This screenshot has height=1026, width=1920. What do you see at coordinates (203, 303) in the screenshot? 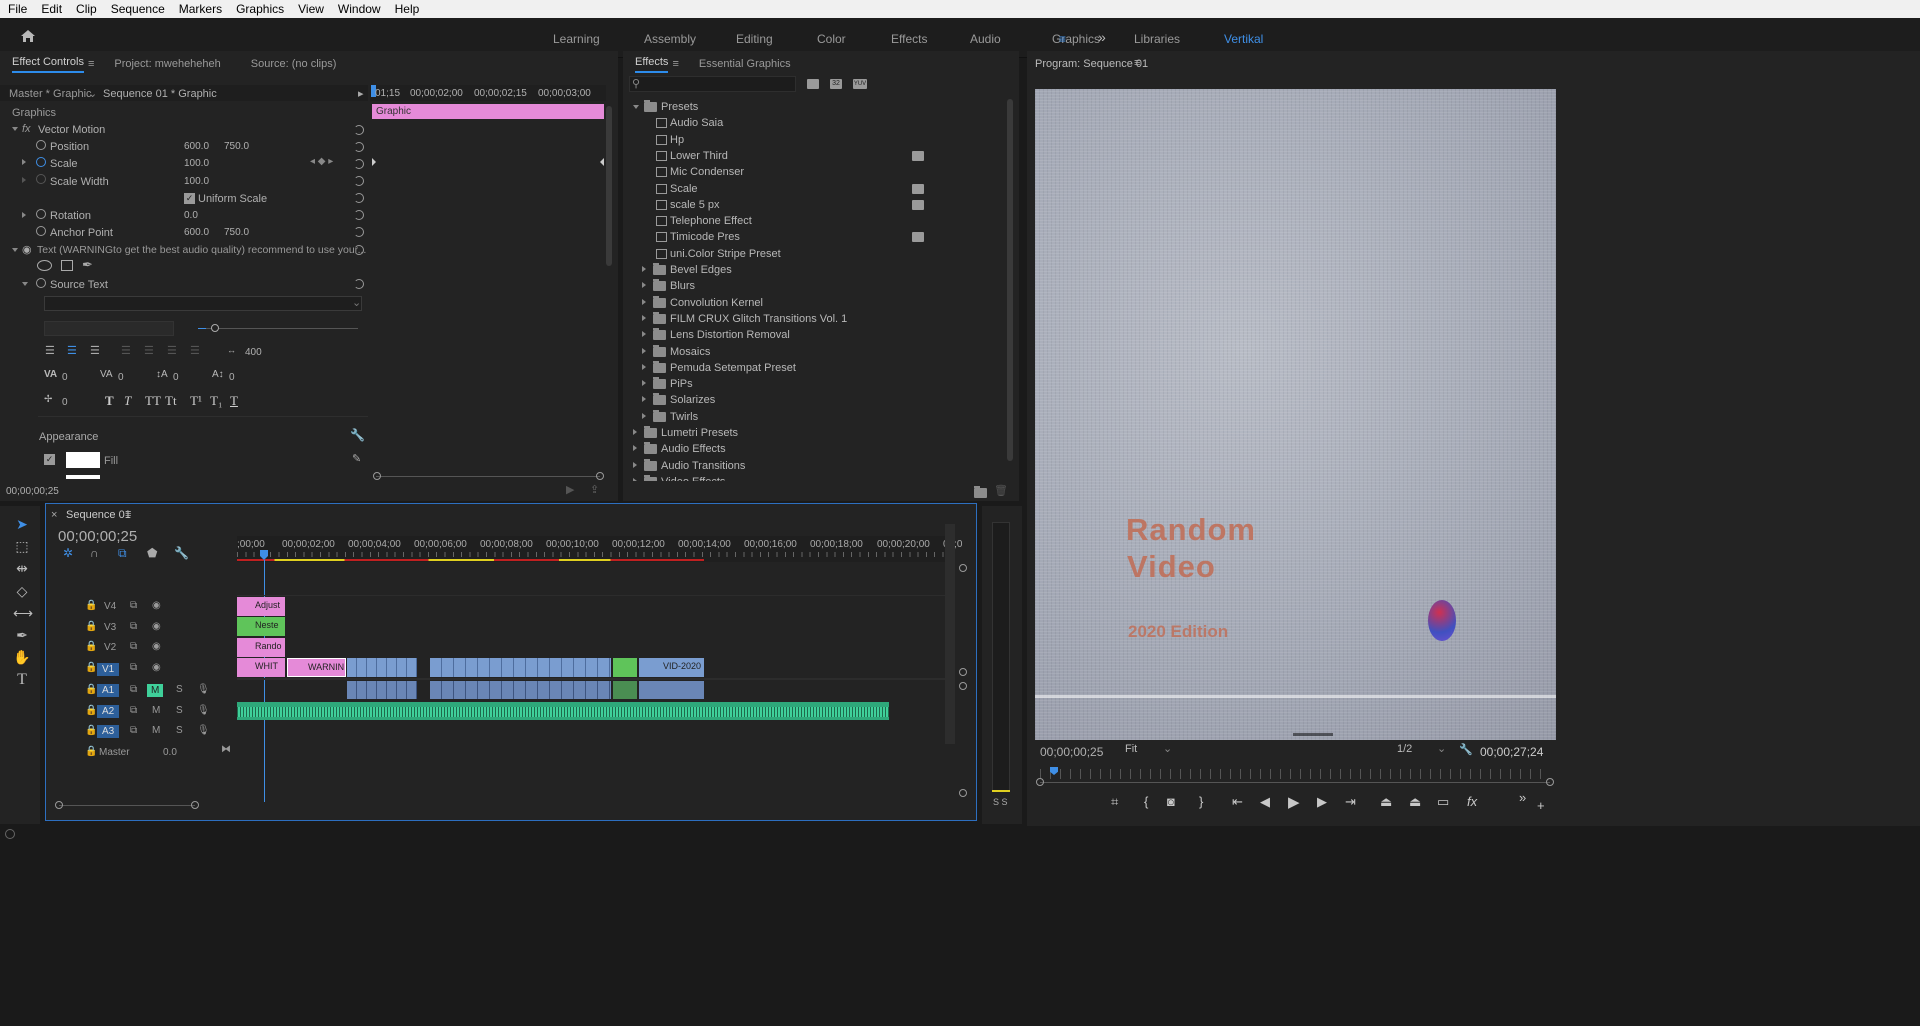
I see `font-dropdown` at bounding box center [203, 303].